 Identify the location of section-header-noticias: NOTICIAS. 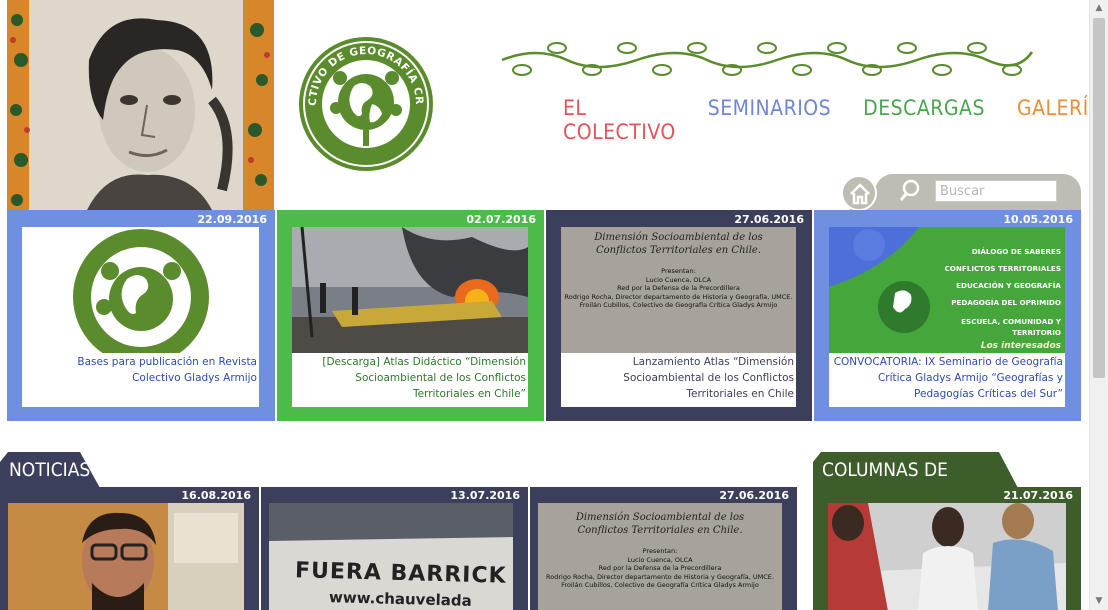
(50, 470).